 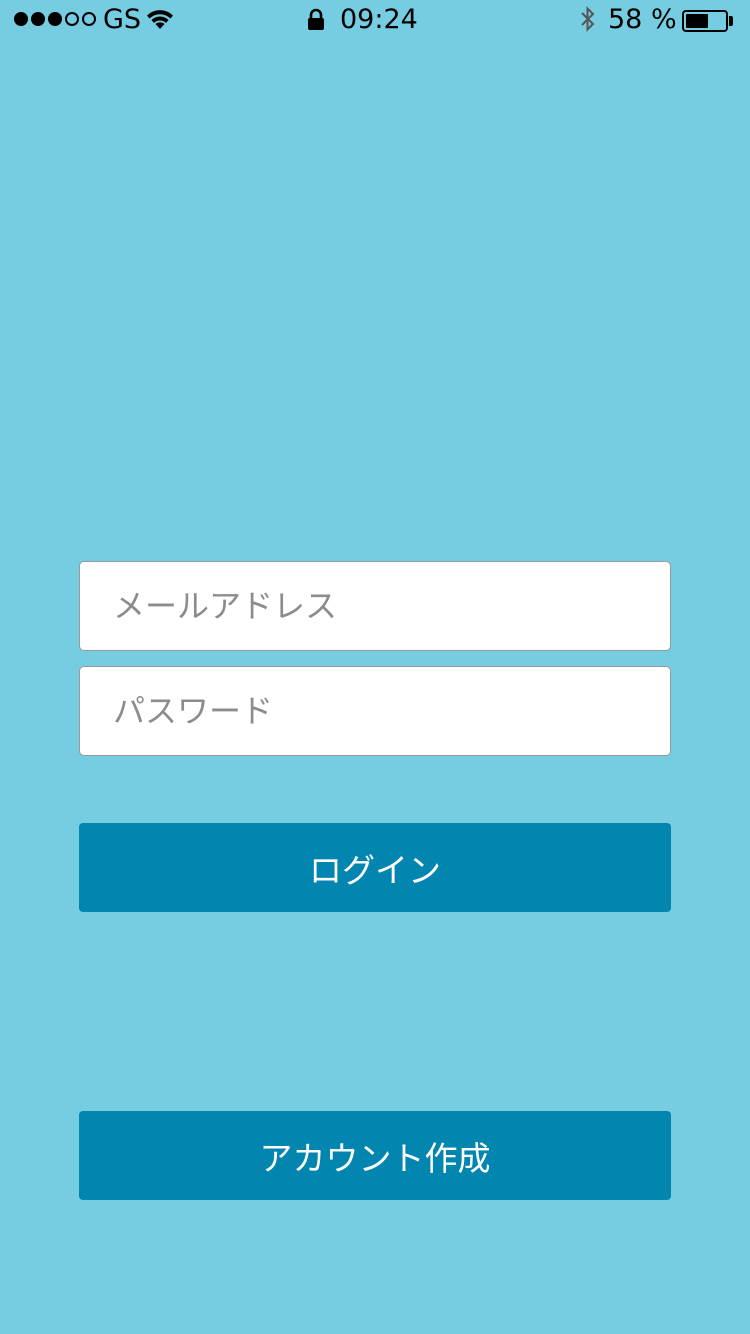 I want to click on email-field, so click(x=375, y=606).